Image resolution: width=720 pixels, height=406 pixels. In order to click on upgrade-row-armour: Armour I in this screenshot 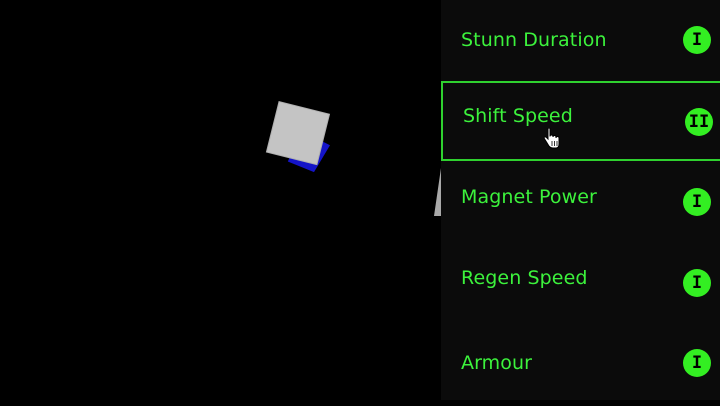, I will do `click(580, 366)`.